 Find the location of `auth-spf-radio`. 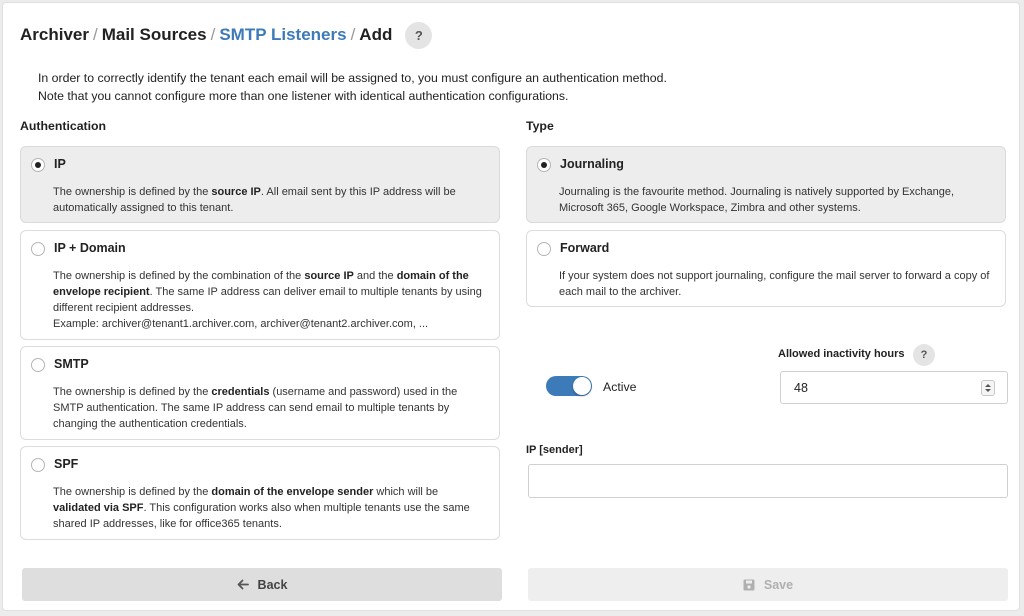

auth-spf-radio is located at coordinates (38, 465).